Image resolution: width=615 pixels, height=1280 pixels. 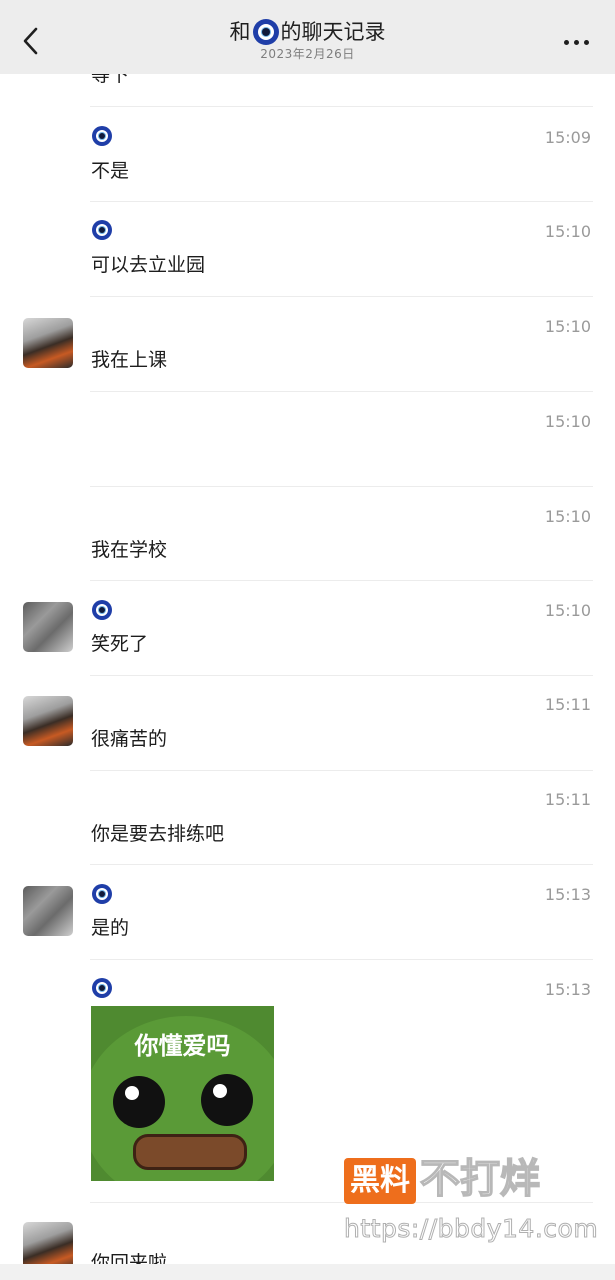 What do you see at coordinates (129, 550) in the screenshot?
I see `message-text: 我在学校` at bounding box center [129, 550].